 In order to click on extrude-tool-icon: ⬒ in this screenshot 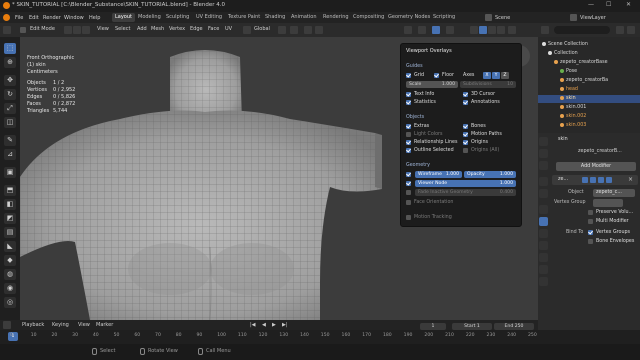, I will do `click(10, 190)`.